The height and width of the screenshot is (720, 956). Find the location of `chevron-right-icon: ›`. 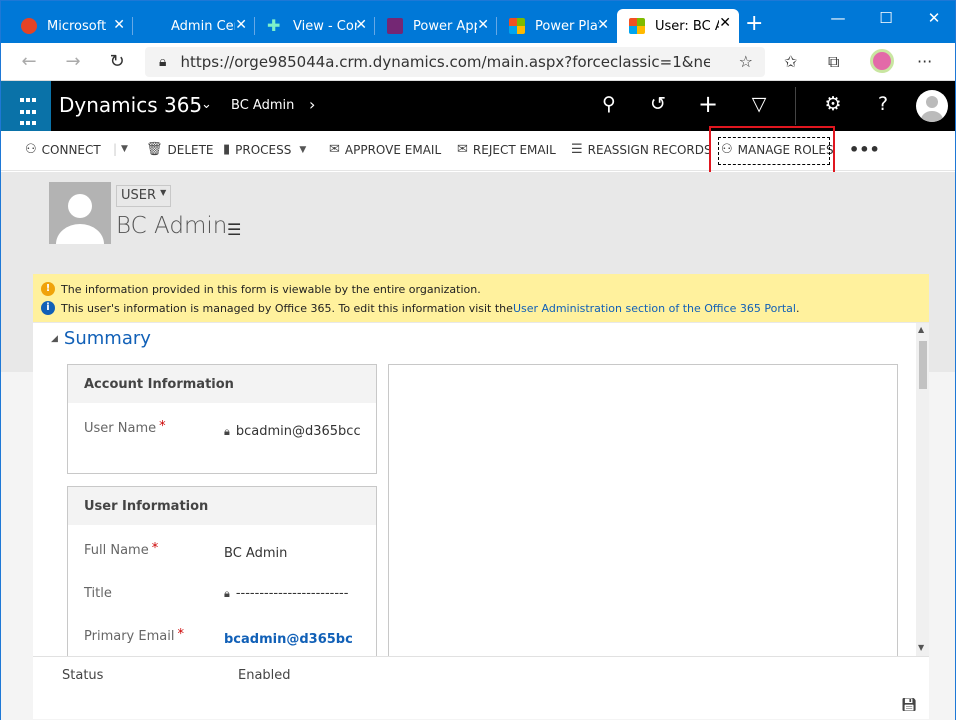

chevron-right-icon: › is located at coordinates (312, 104).